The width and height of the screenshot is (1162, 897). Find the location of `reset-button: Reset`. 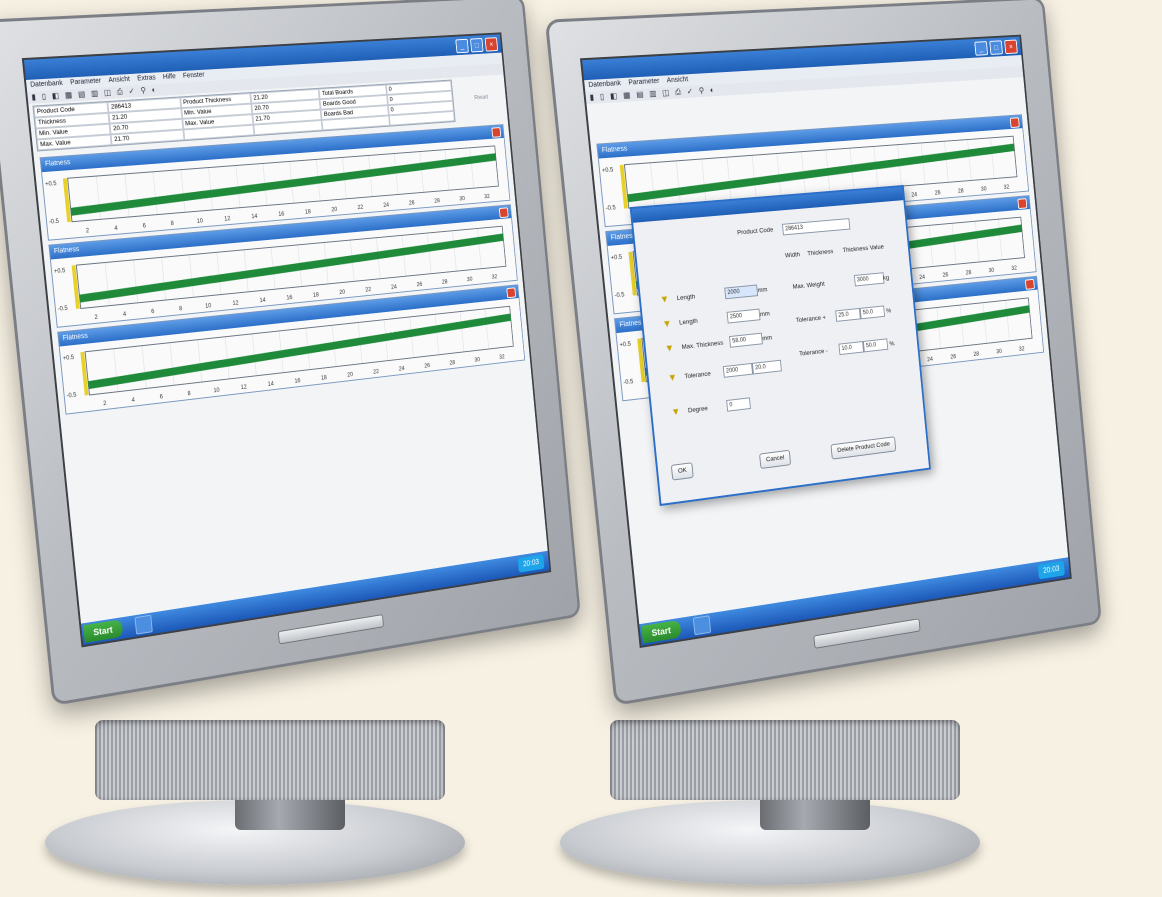

reset-button: Reset is located at coordinates (480, 98).